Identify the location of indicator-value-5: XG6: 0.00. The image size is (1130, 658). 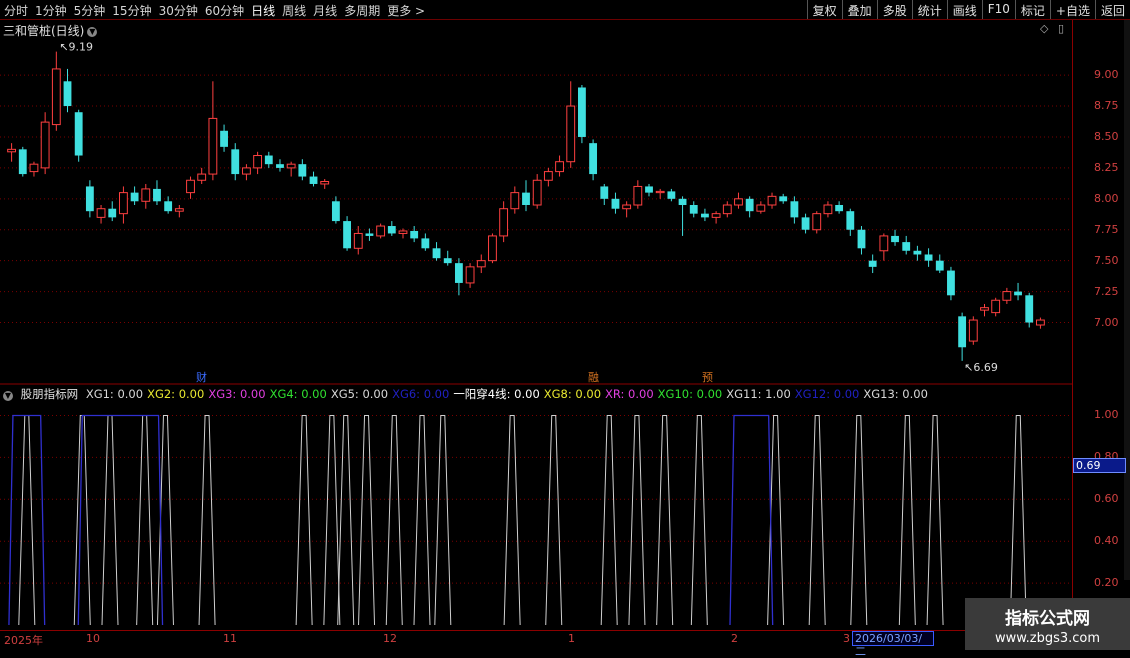
(421, 394).